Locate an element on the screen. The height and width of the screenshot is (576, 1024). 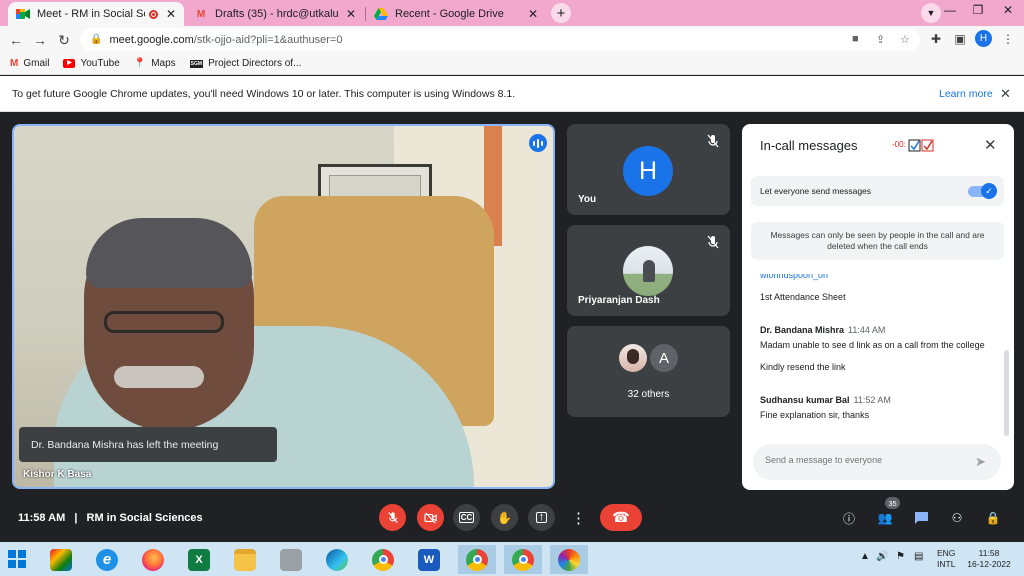
taskbar-file-explorer is located at coordinates (245, 559).